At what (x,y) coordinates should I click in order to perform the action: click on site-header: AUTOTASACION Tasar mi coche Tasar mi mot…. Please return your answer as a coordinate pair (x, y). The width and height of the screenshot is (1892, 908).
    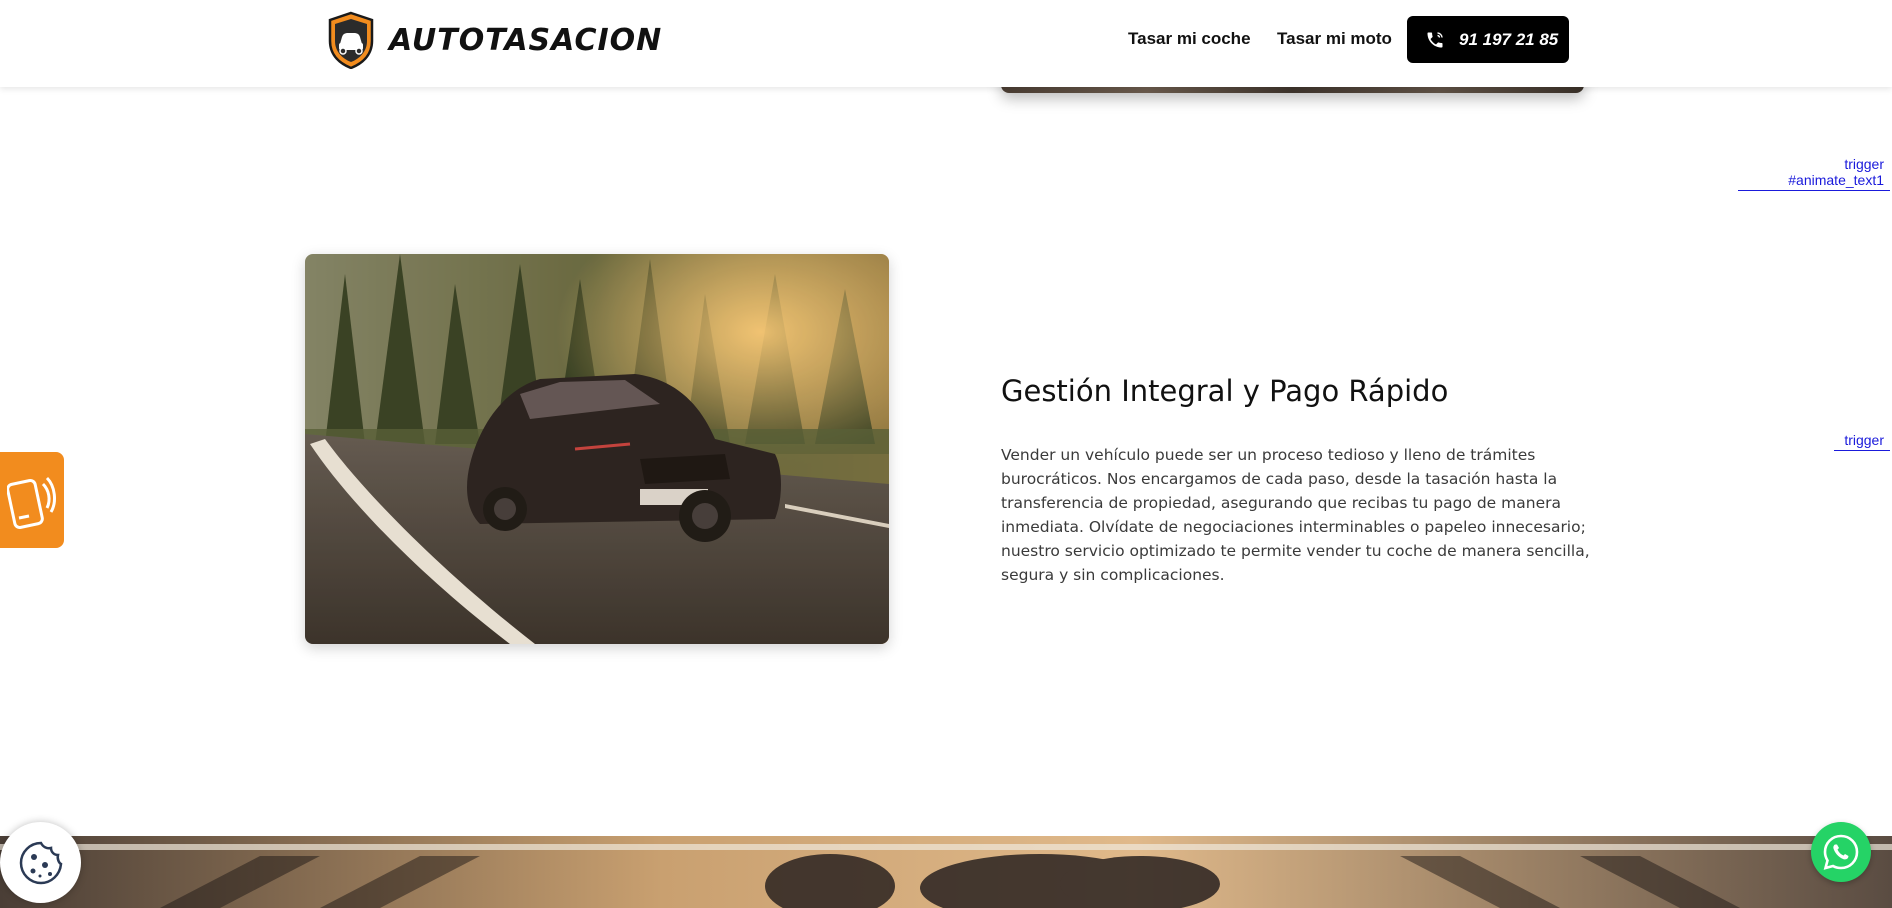
    Looking at the image, I should click on (946, 43).